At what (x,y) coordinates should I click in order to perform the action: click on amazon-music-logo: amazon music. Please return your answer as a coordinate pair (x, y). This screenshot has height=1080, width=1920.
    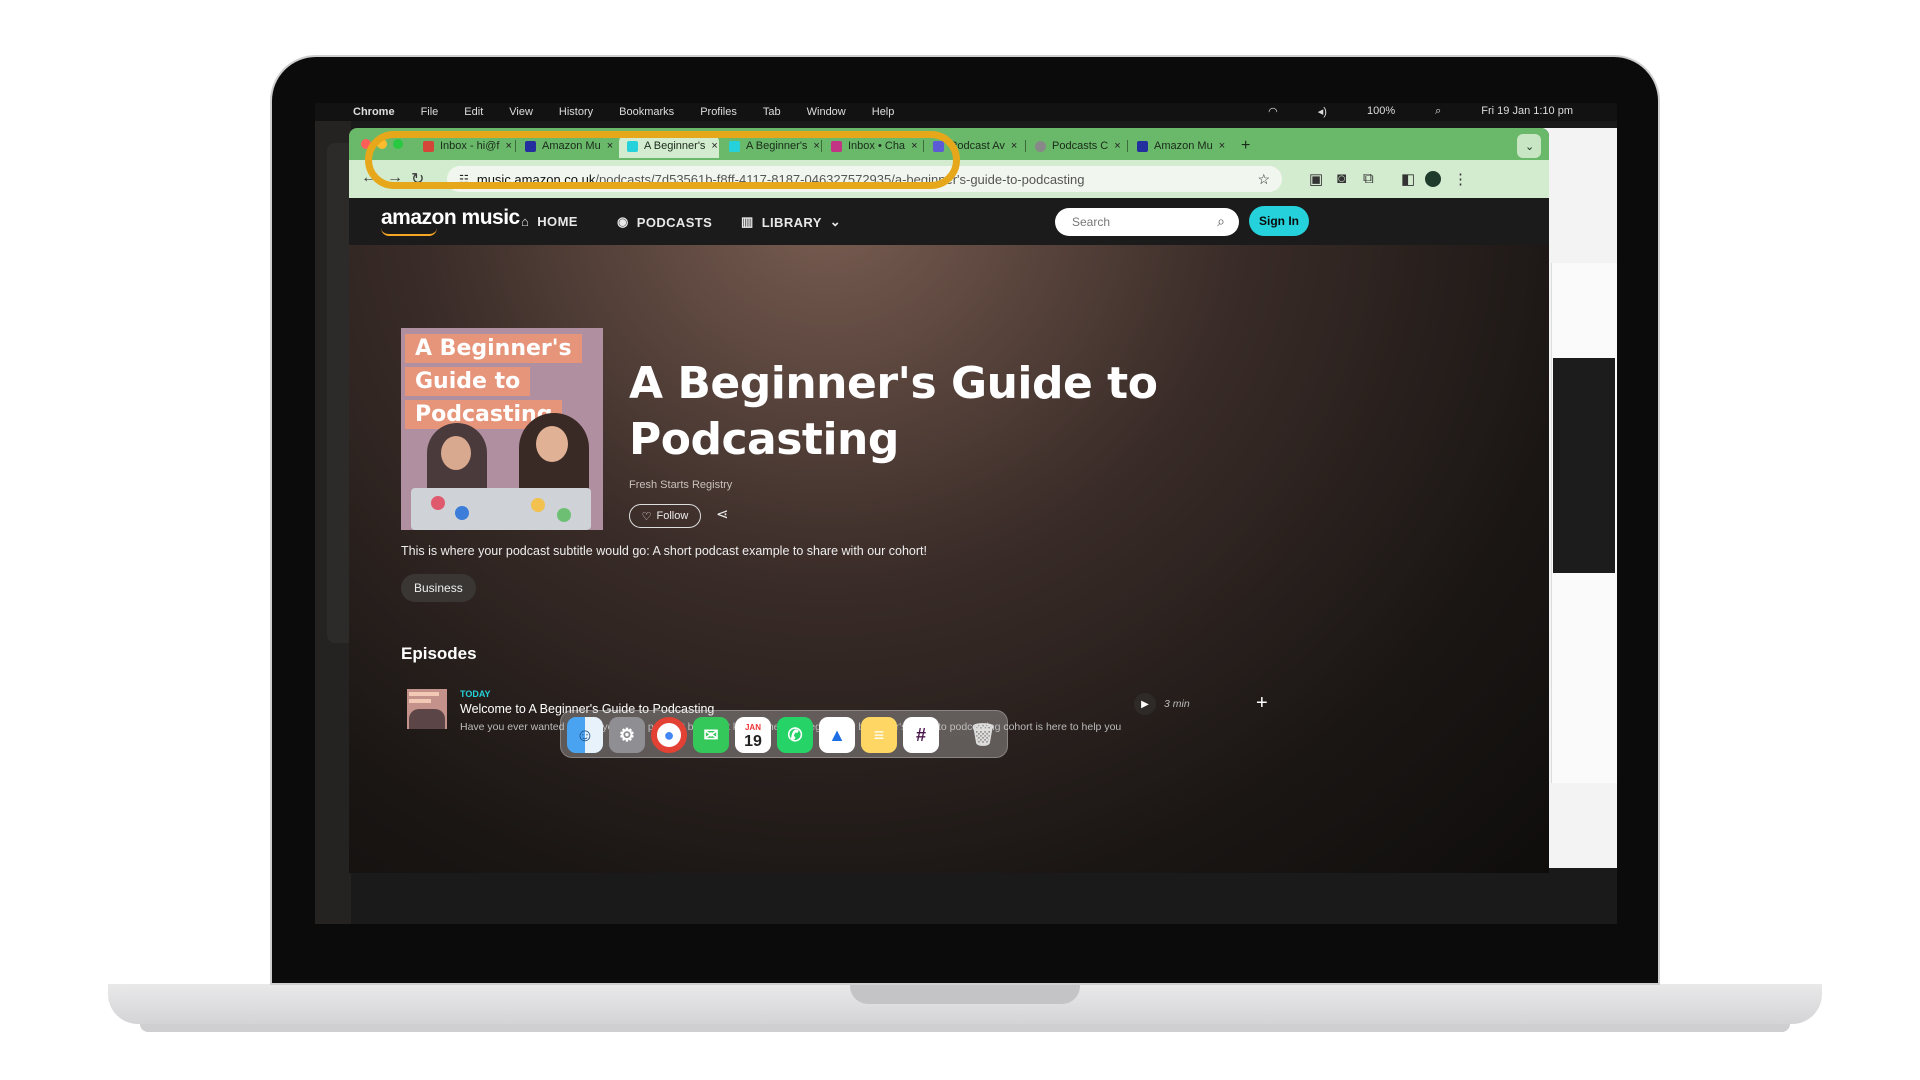
    Looking at the image, I should click on (450, 221).